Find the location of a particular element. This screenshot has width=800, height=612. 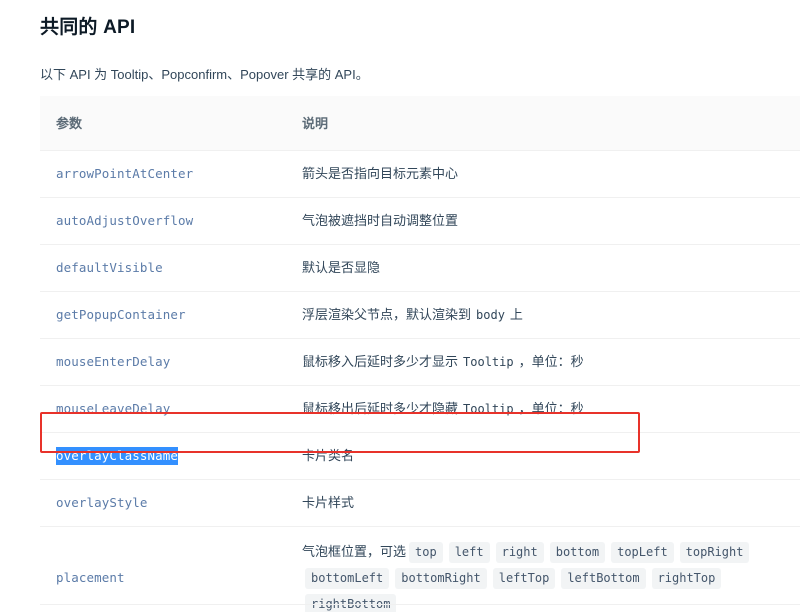

option-chip-left: left is located at coordinates (469, 552).